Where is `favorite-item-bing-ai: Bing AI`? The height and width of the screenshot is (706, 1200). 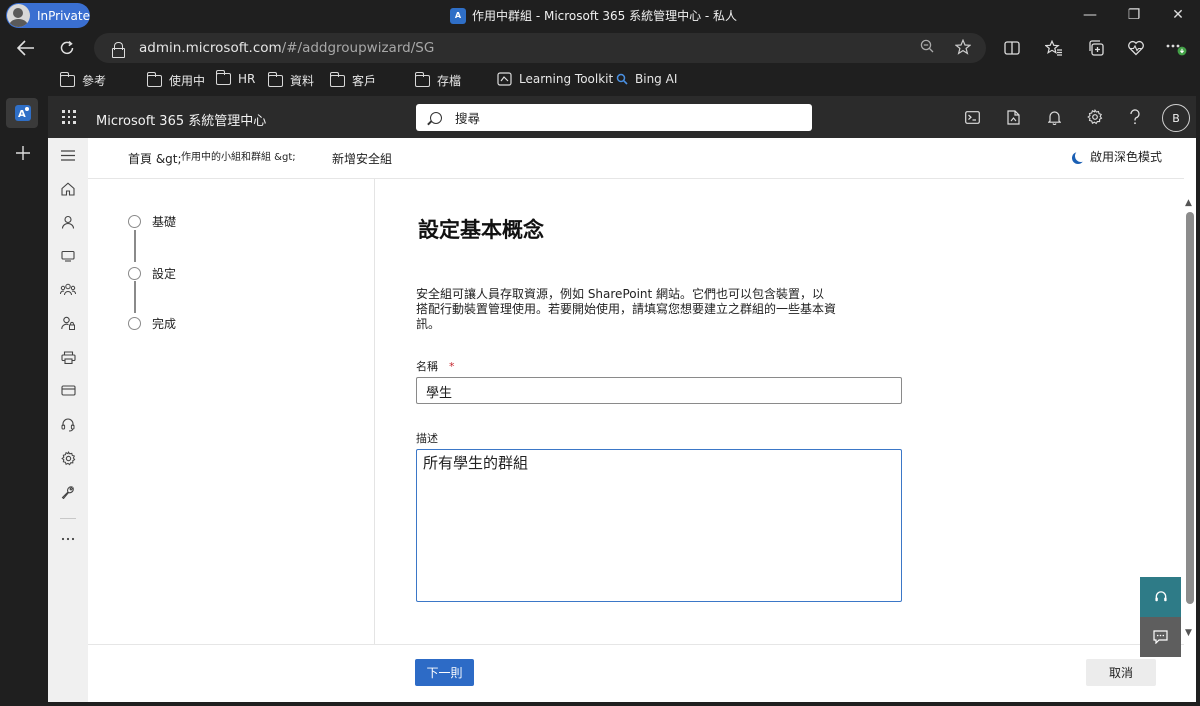
favorite-item-bing-ai: Bing AI is located at coordinates (646, 79).